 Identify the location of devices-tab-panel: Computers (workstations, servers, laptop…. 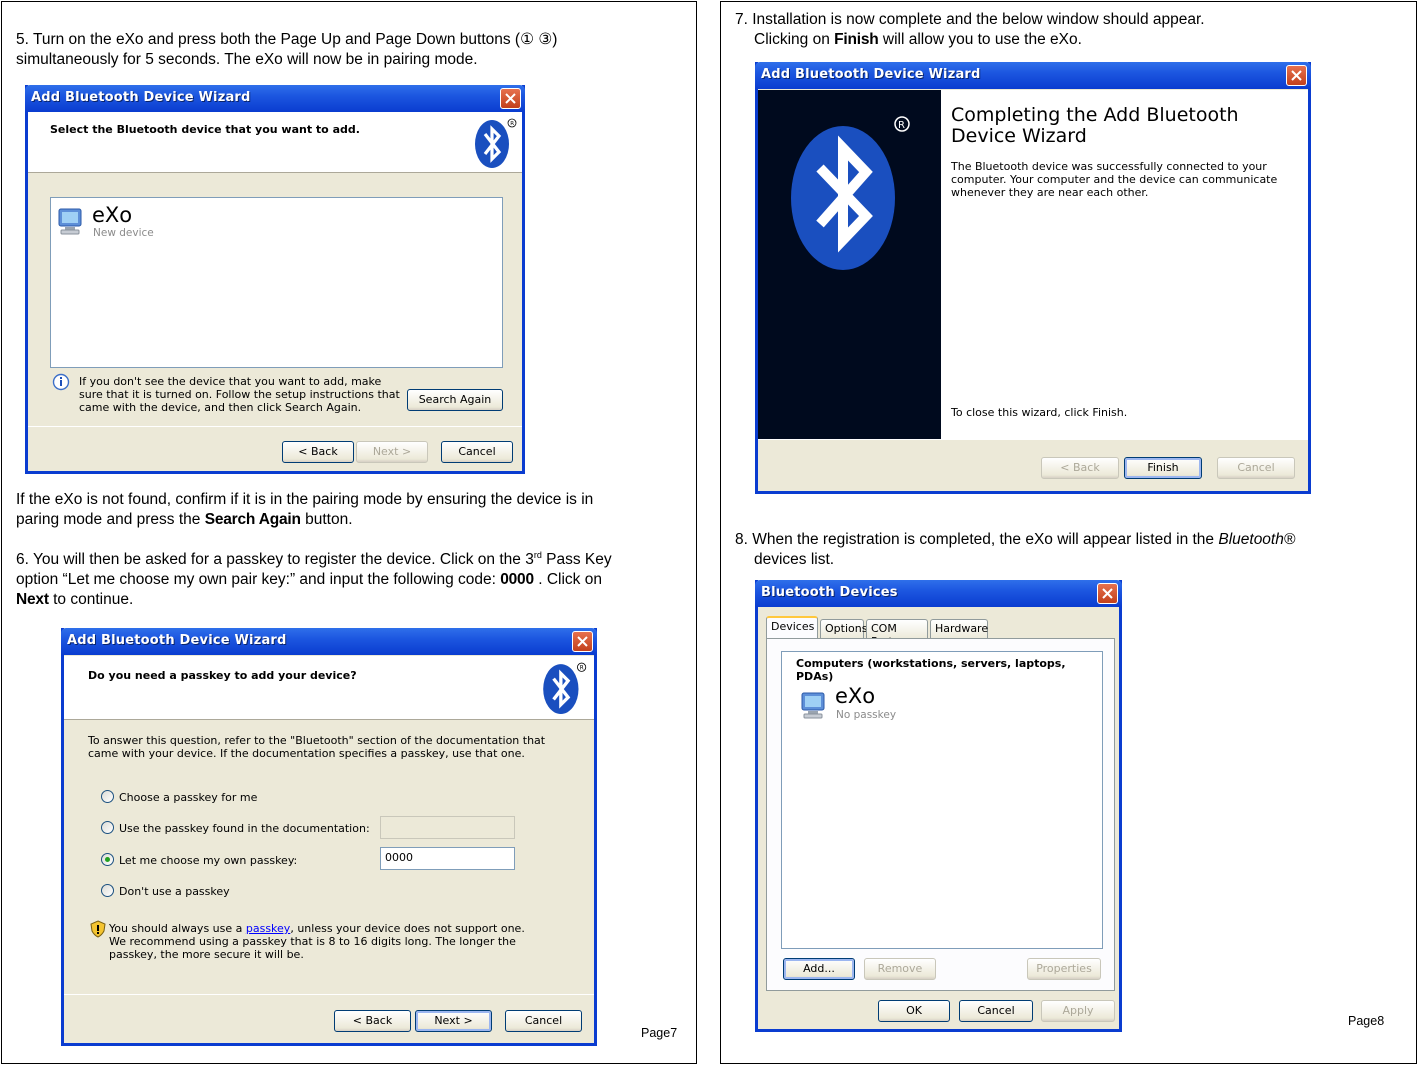
(940, 814).